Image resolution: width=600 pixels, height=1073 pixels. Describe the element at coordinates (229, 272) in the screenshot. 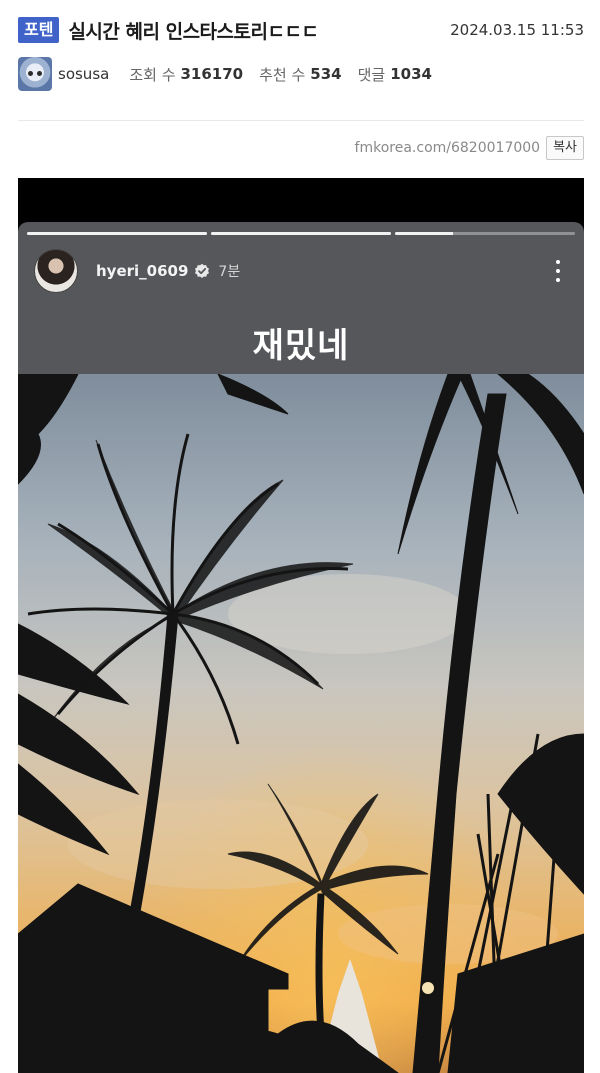

I see `story-time: 7분` at that location.